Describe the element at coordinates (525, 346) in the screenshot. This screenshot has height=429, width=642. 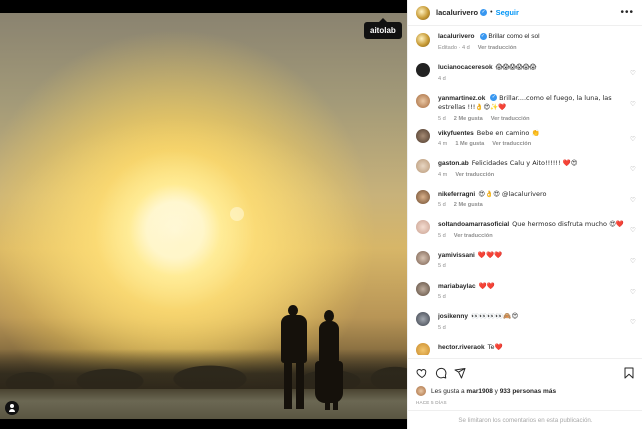
I see `comment-item: hector.riveraok Te❤️` at that location.